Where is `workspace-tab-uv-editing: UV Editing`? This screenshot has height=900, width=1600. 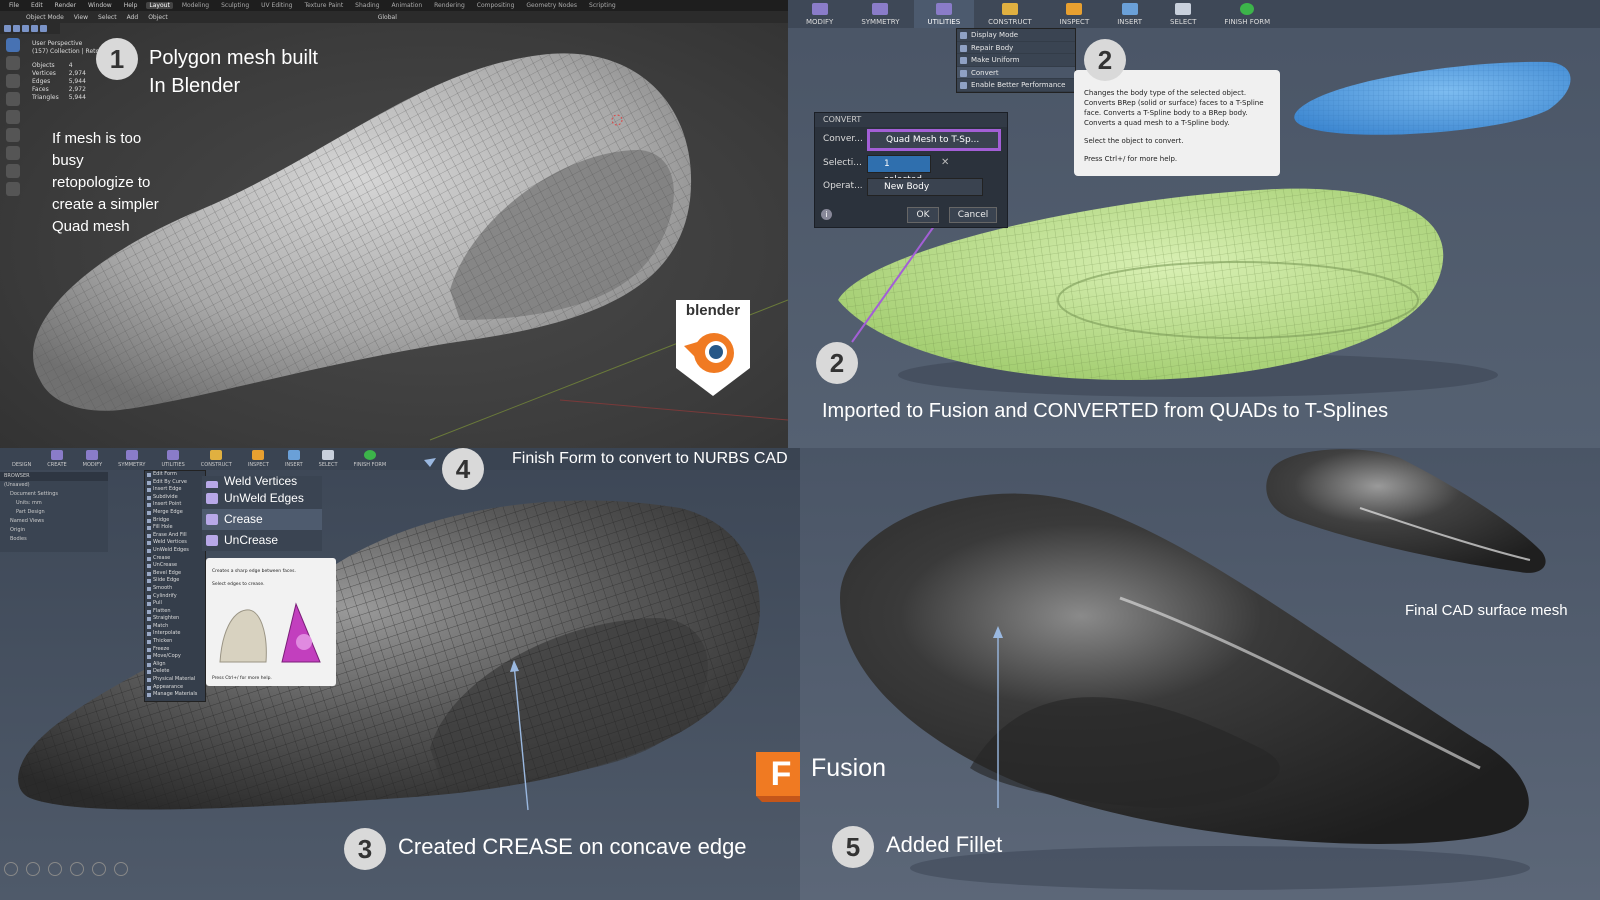
workspace-tab-uv-editing: UV Editing is located at coordinates (276, 5).